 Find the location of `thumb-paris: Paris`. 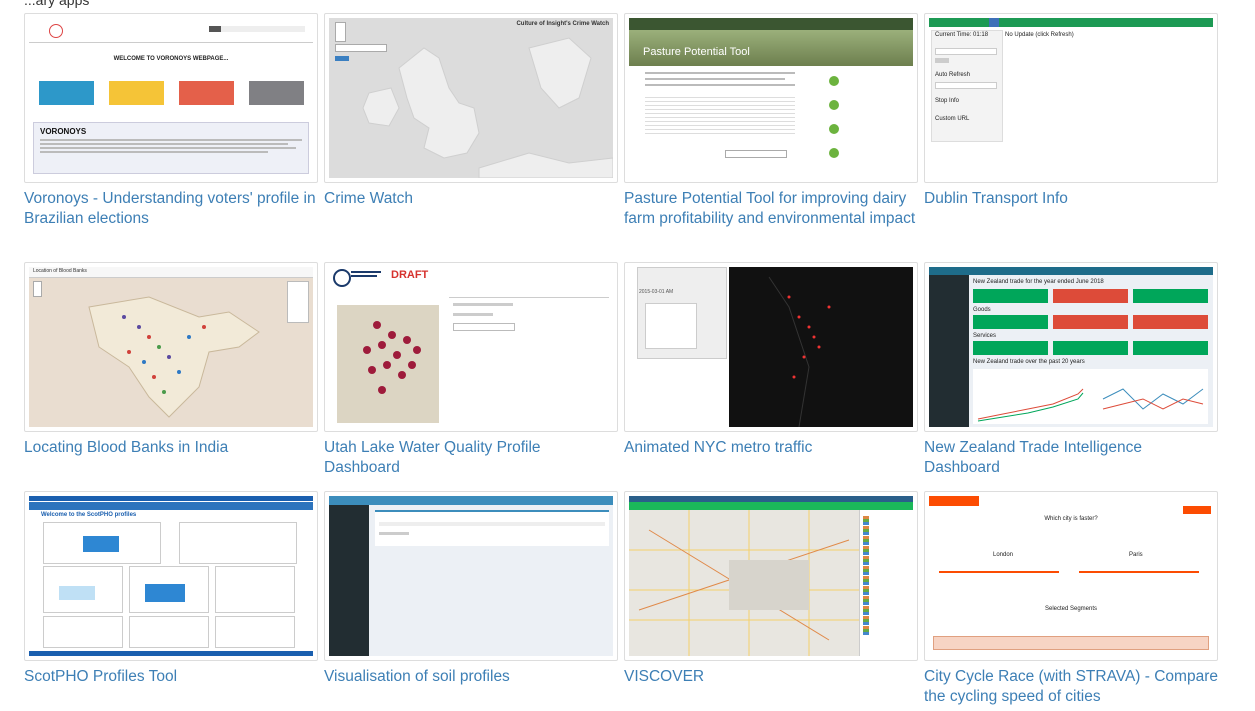

thumb-paris: Paris is located at coordinates (1136, 555).